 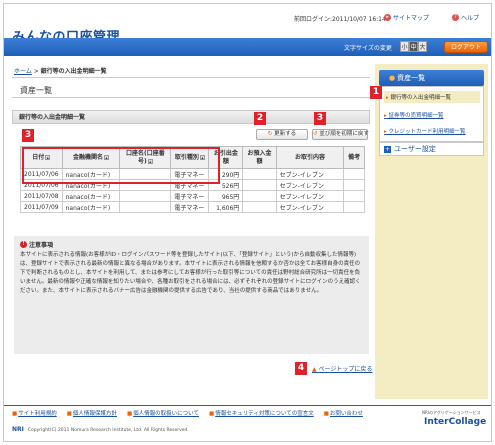 What do you see at coordinates (41, 157) in the screenshot?
I see `column-header-date: 日付 ▴` at bounding box center [41, 157].